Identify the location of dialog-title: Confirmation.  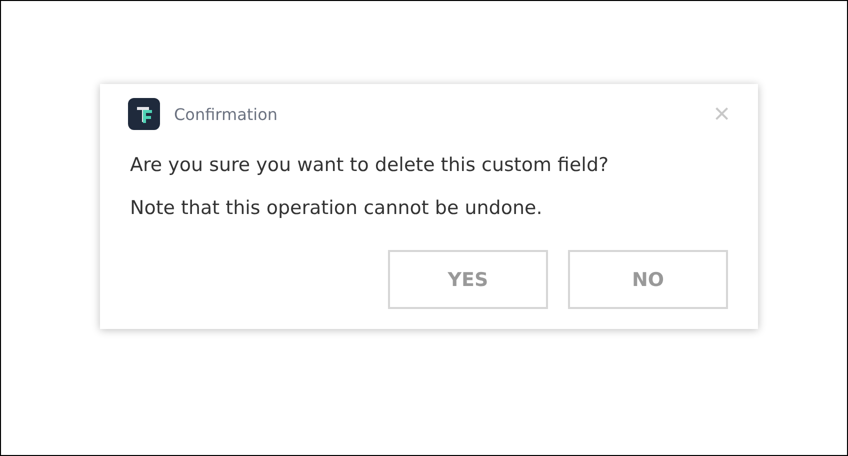
(226, 114).